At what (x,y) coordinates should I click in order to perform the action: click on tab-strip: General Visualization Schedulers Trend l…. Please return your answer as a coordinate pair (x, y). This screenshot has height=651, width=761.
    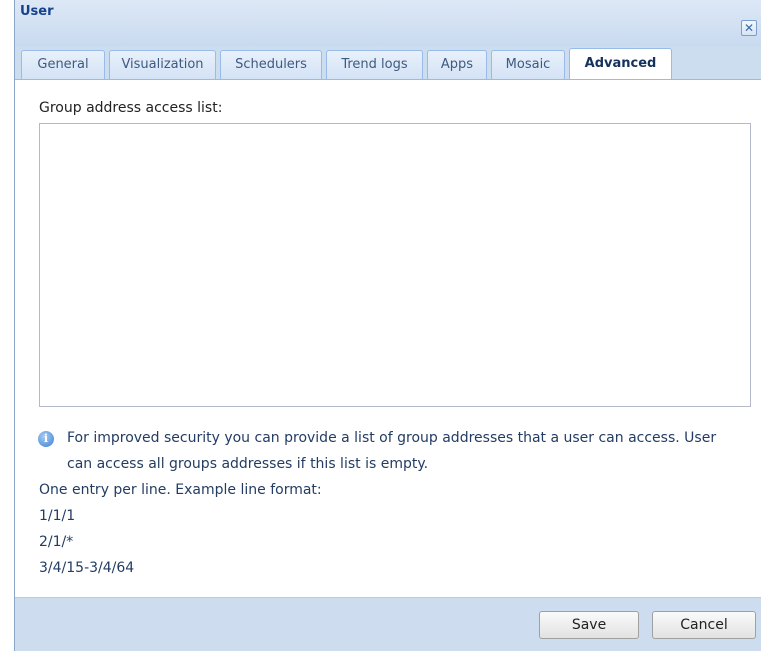
    Looking at the image, I should click on (388, 63).